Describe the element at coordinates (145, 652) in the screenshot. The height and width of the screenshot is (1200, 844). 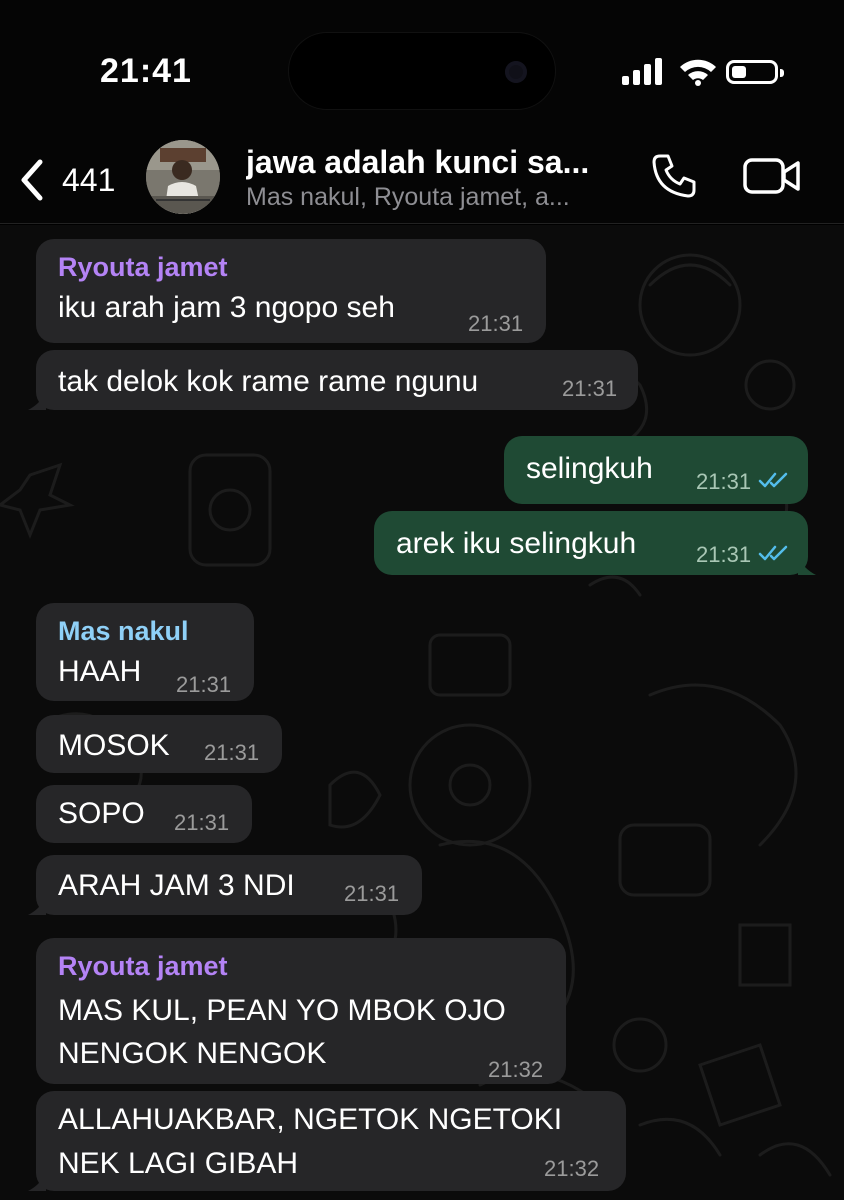
I see `message-bubble: Mas nakul HAAH 21:31` at that location.